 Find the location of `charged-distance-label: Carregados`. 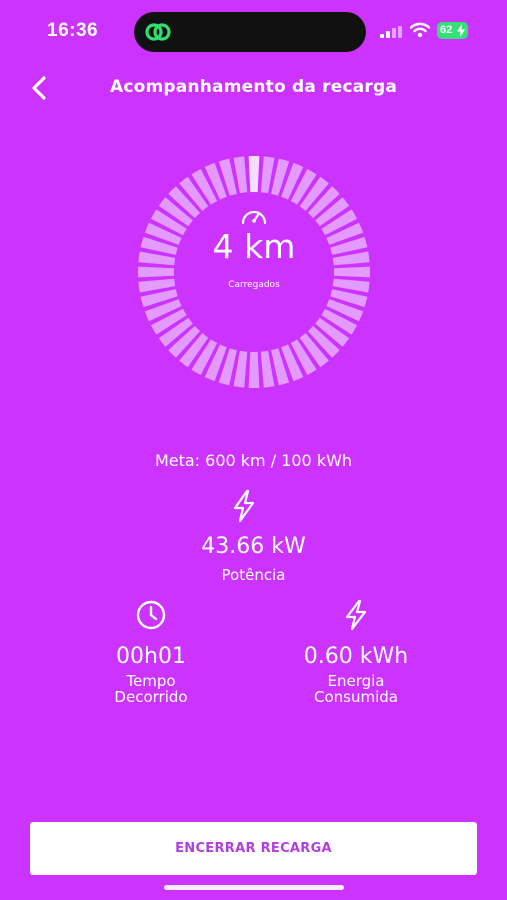

charged-distance-label: Carregados is located at coordinates (254, 285).